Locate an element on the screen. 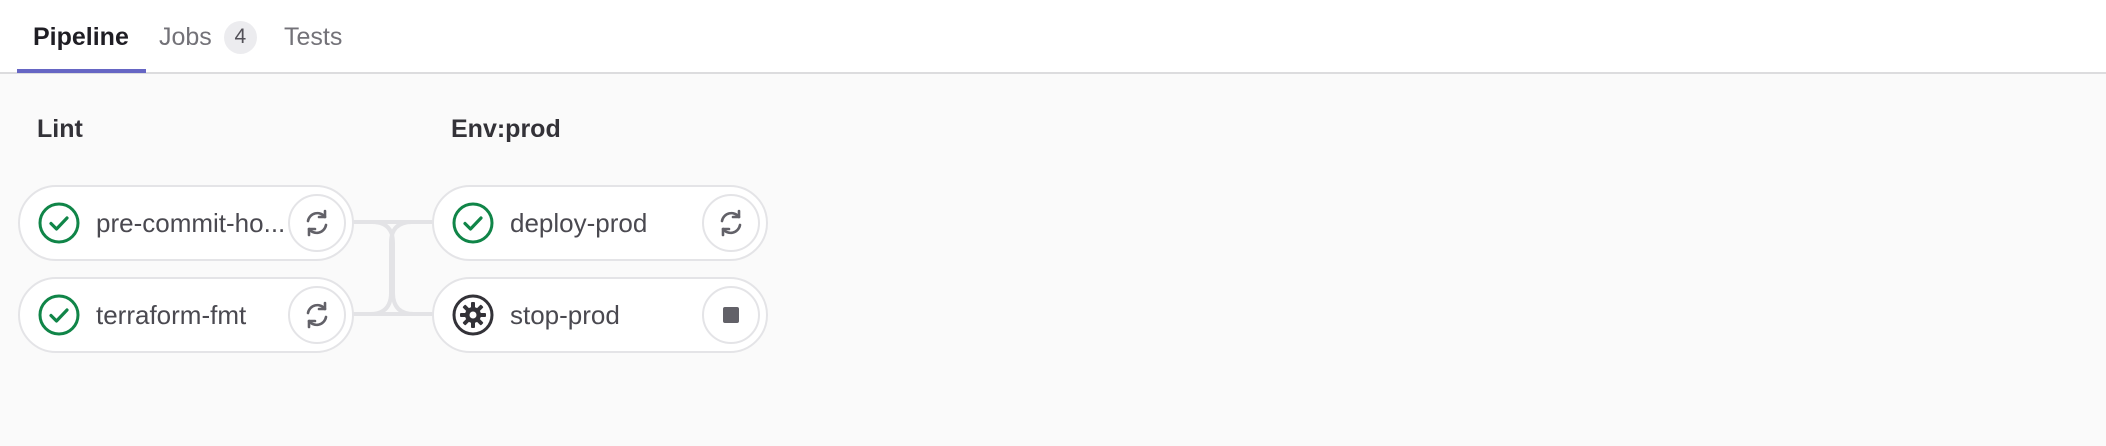  job-name: stop-prod is located at coordinates (565, 315).